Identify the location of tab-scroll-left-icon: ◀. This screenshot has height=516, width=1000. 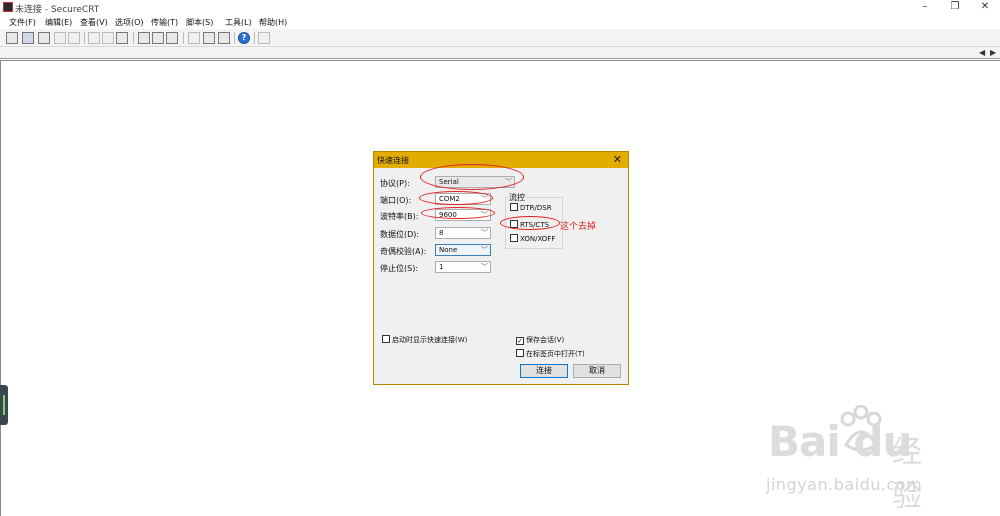
(982, 52).